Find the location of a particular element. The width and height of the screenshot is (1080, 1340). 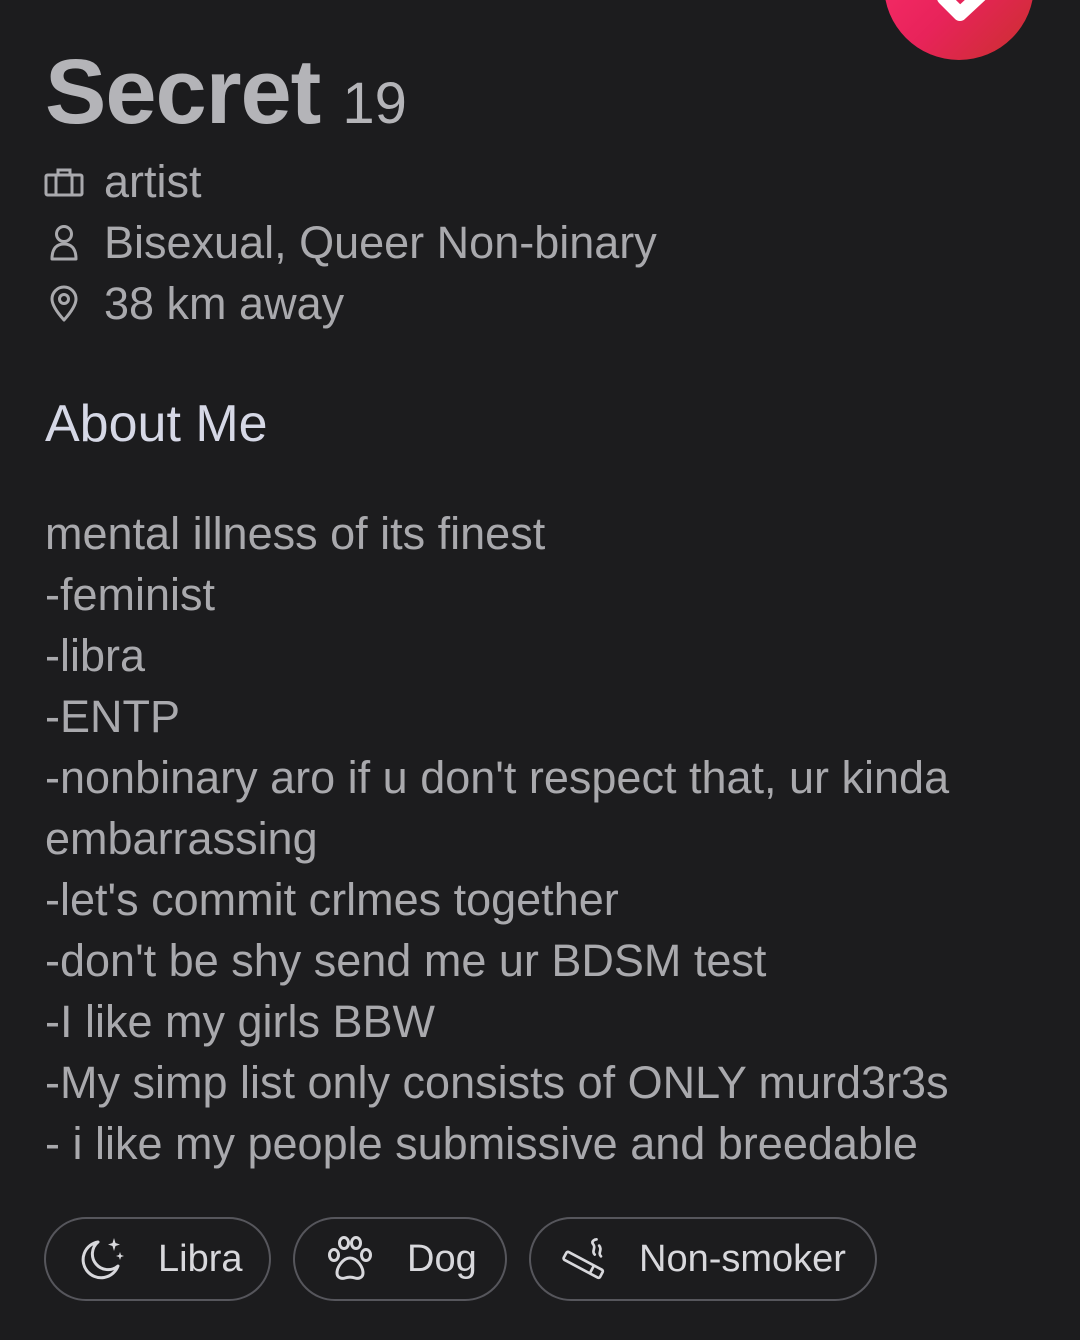

bio-line: mental illness of its finest is located at coordinates (295, 533).